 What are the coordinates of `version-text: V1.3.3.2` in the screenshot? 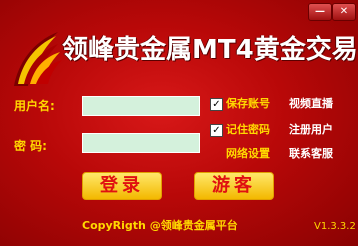 It's located at (335, 226).